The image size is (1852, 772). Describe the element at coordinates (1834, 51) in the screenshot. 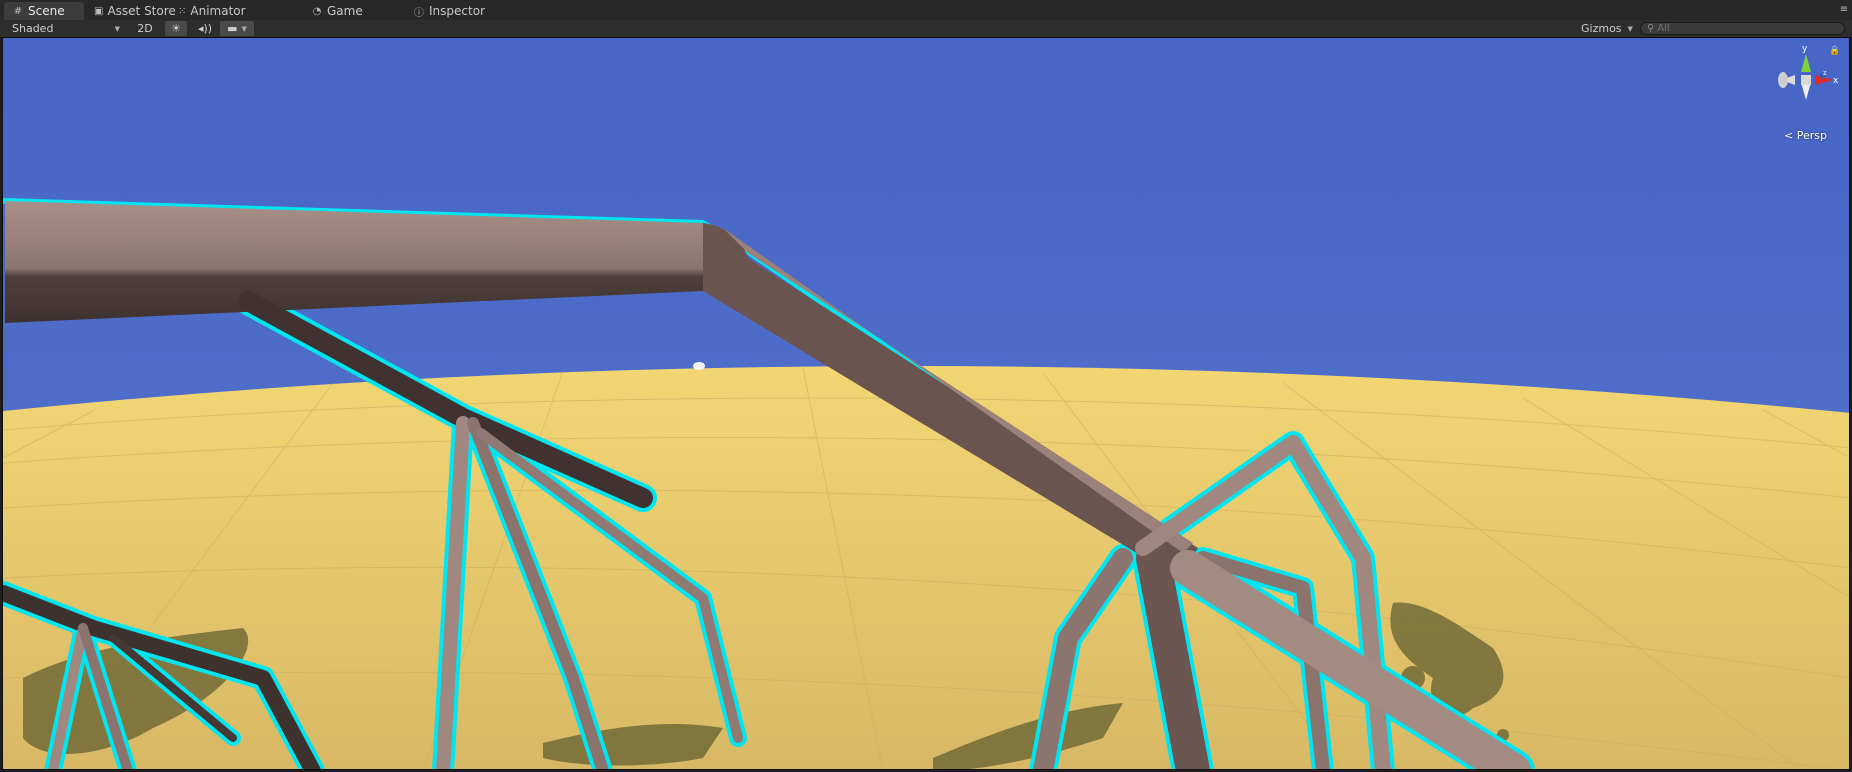

I see `lock-icon: 🔒` at that location.